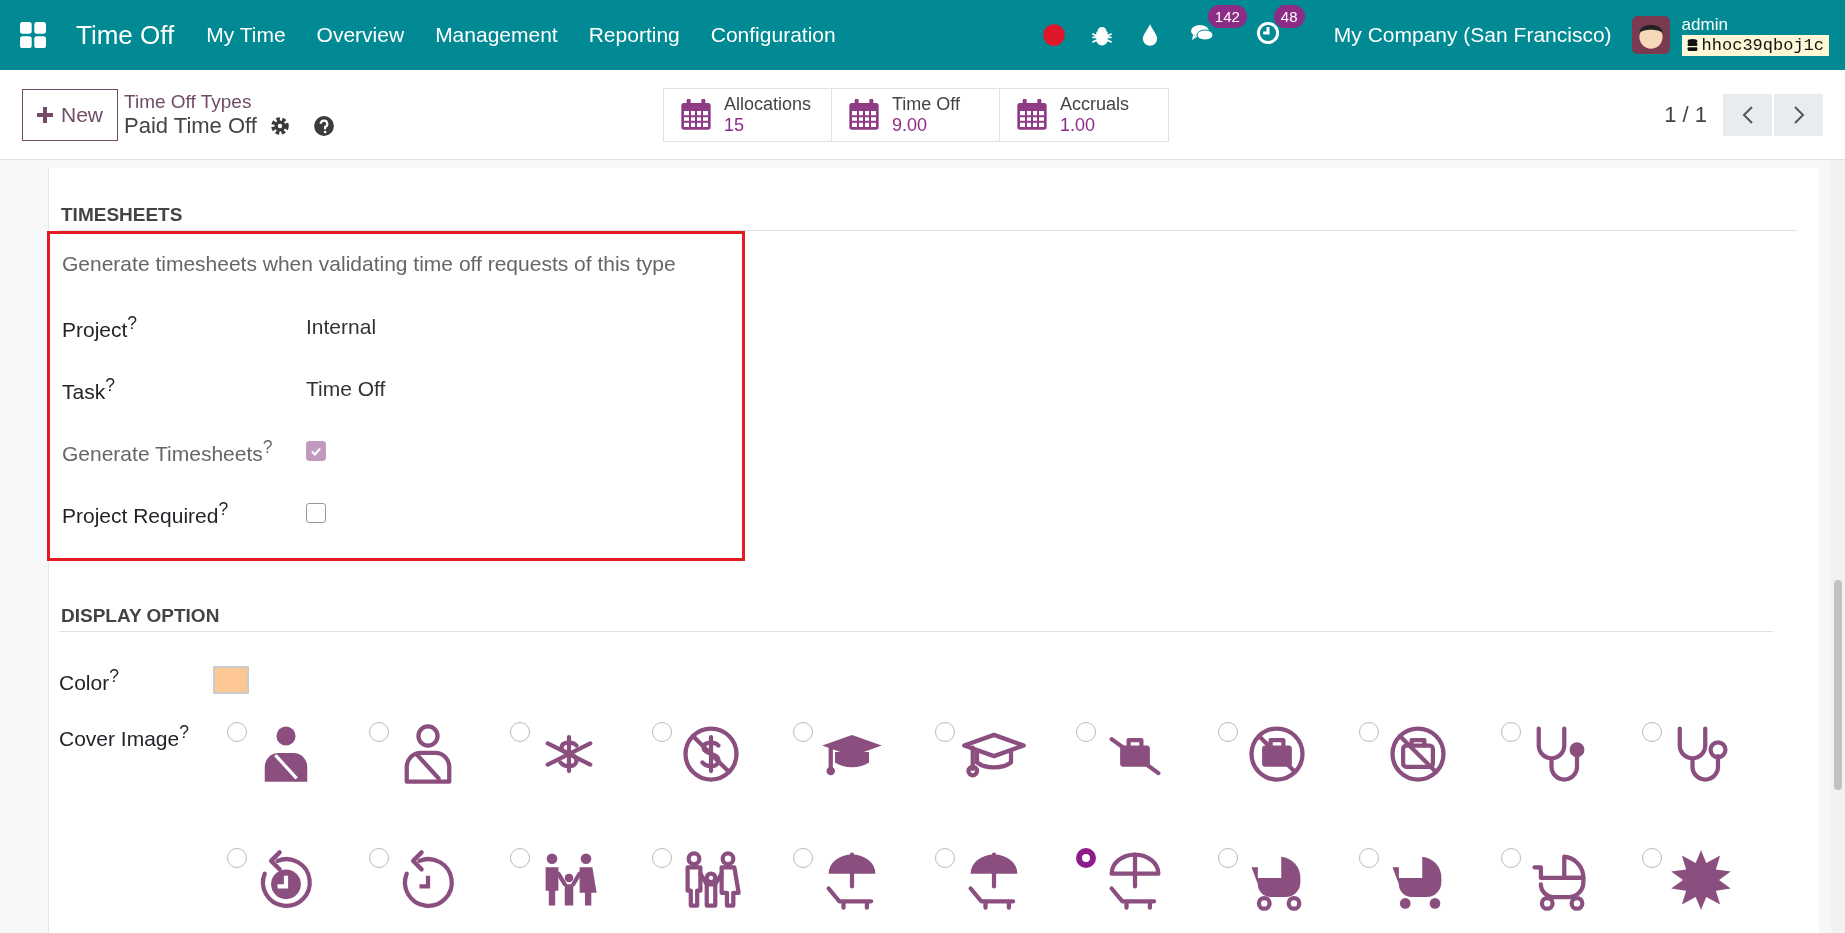 This screenshot has height=933, width=1845. Describe the element at coordinates (70, 114) in the screenshot. I see `new-button: New` at that location.